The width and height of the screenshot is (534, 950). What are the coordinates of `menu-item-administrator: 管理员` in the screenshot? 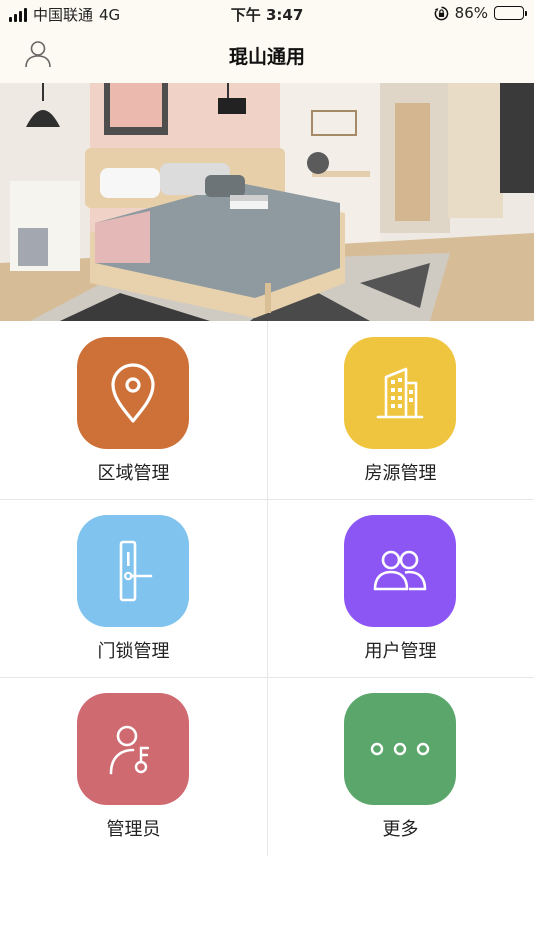 It's located at (133, 766).